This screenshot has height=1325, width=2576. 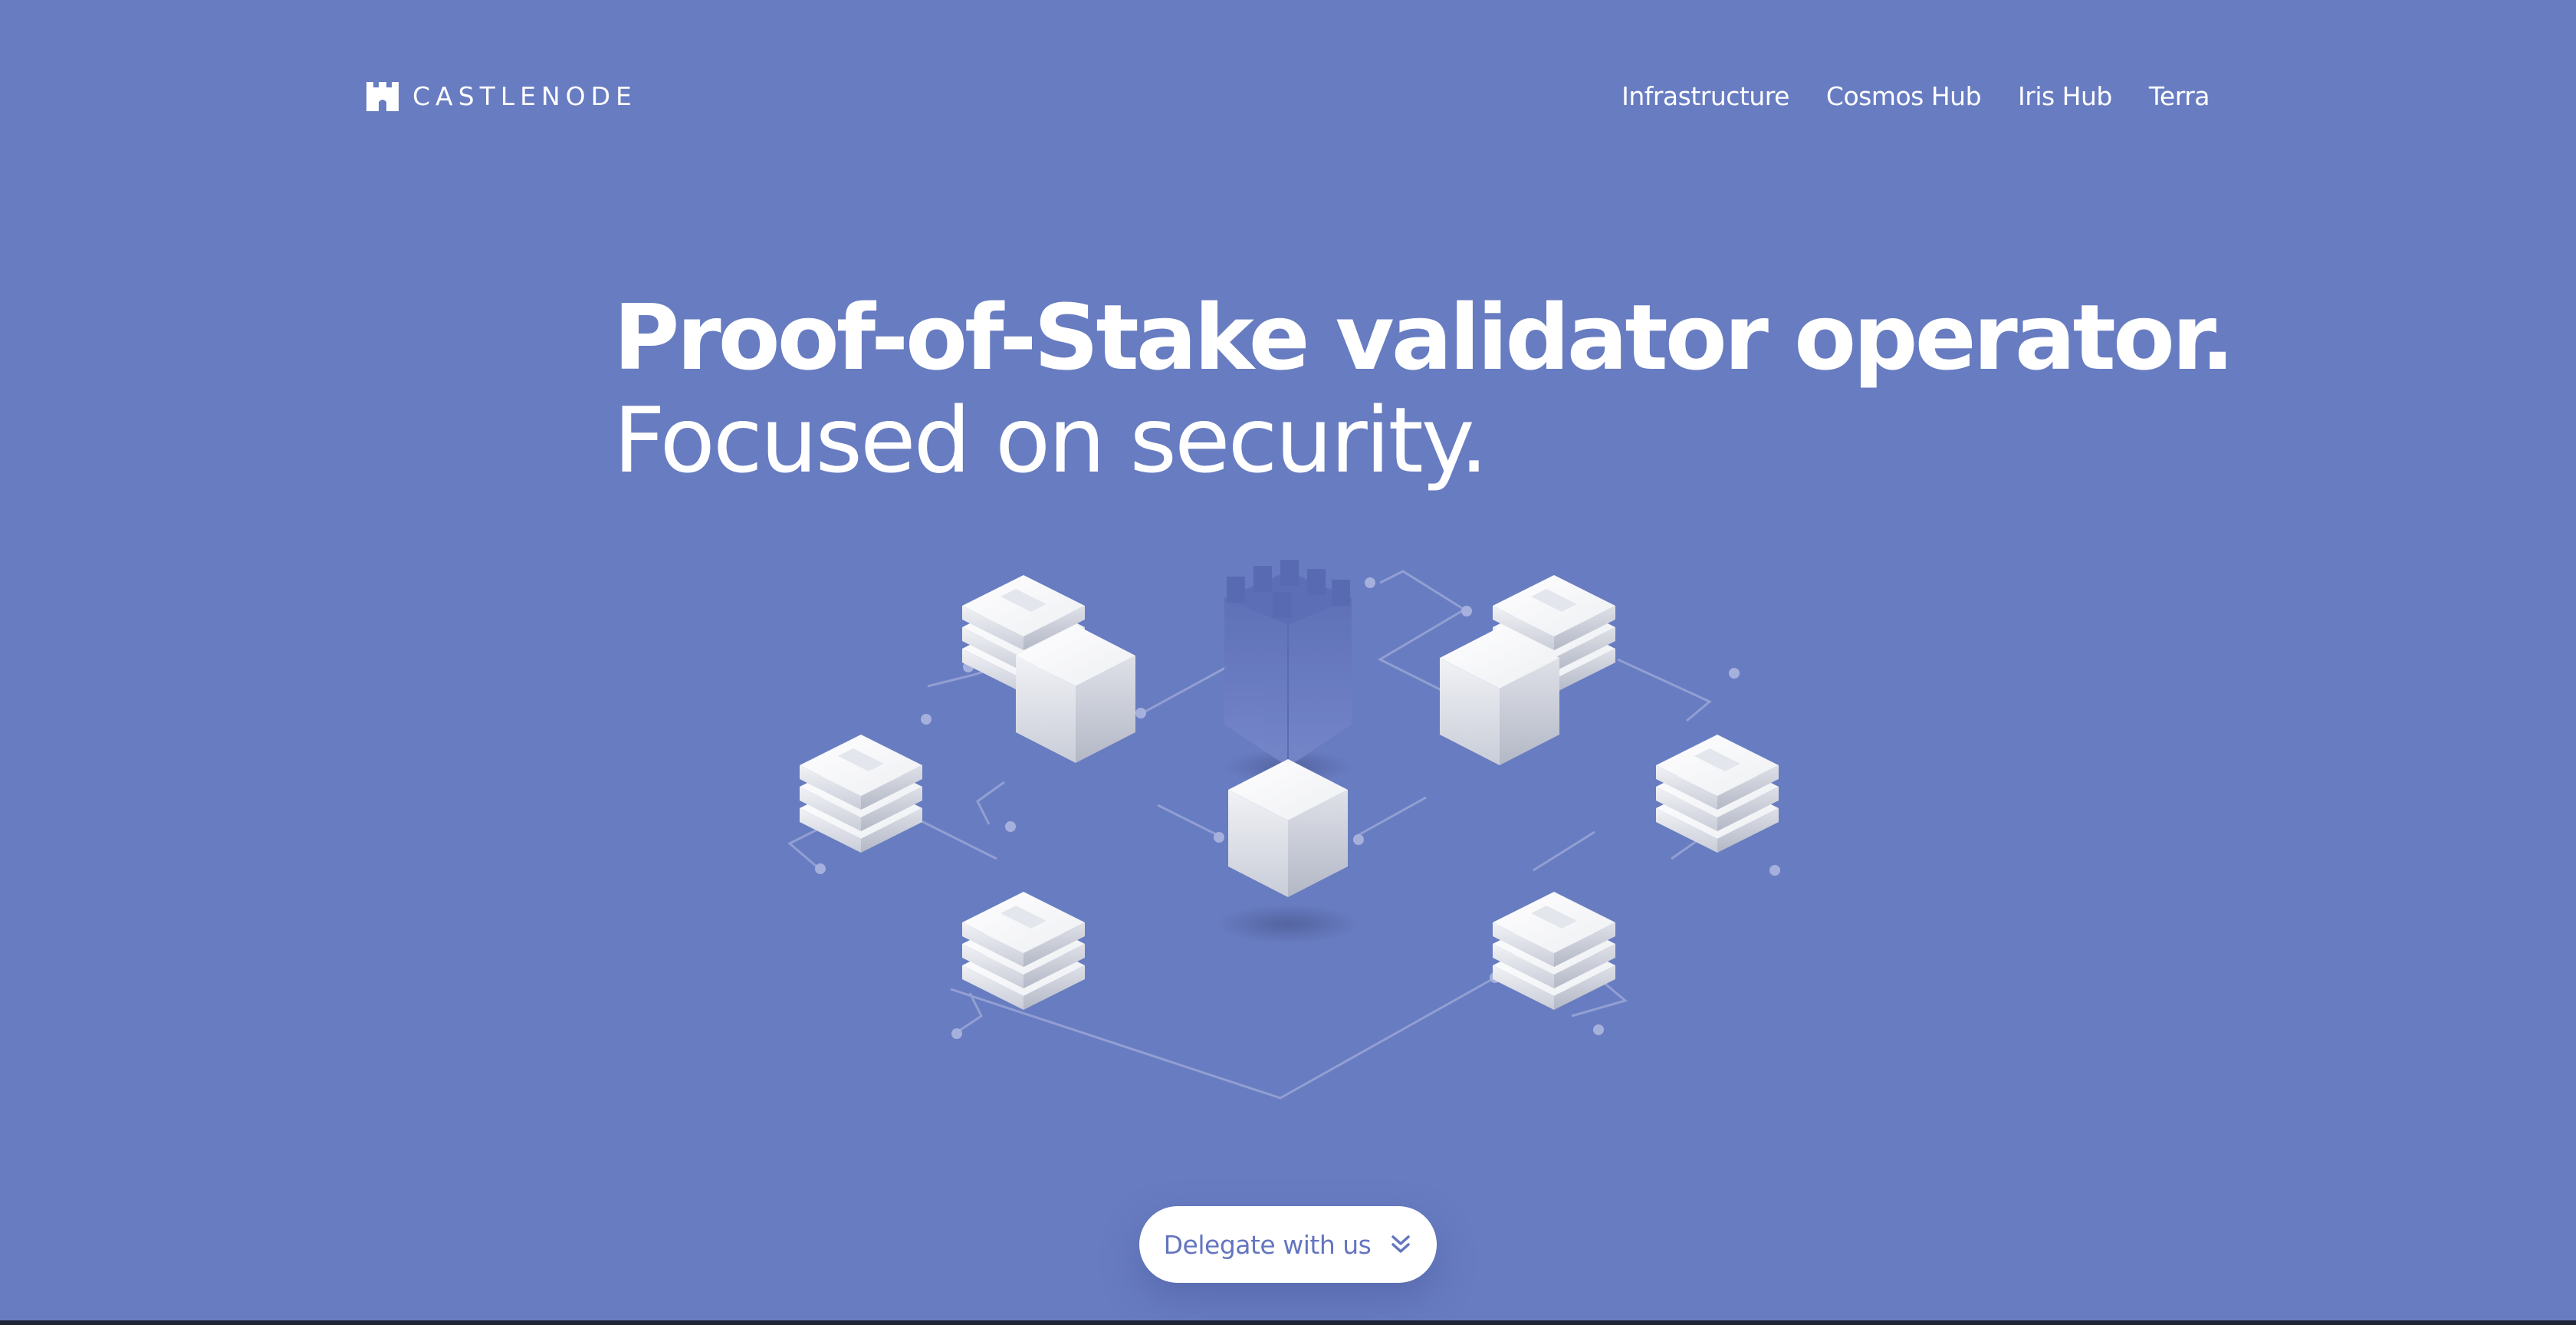 What do you see at coordinates (1268, 1244) in the screenshot?
I see `delegate-button-label: Delegate with us` at bounding box center [1268, 1244].